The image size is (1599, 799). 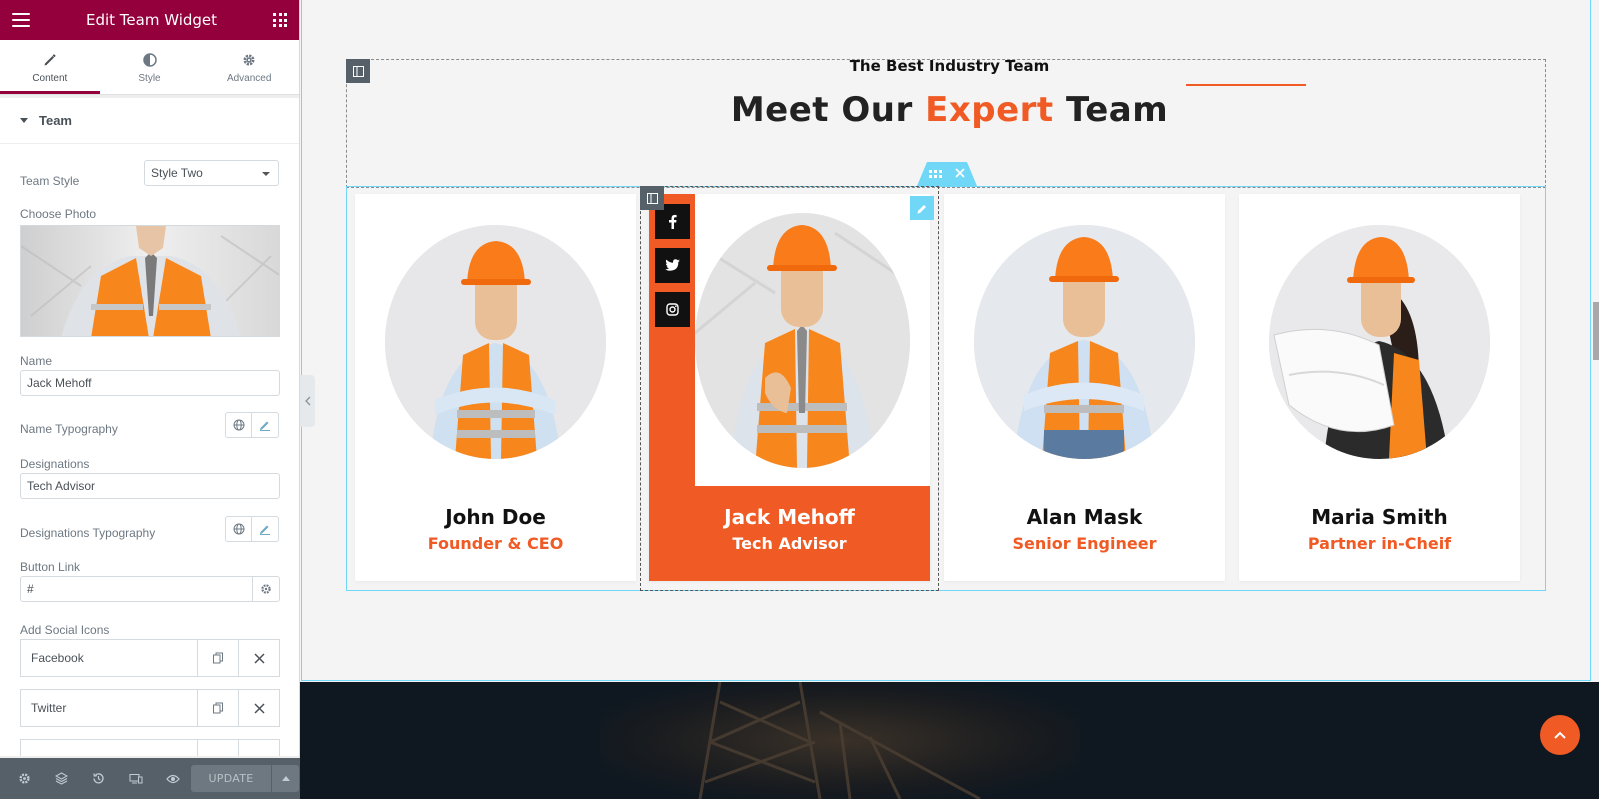 What do you see at coordinates (1379, 543) in the screenshot?
I see `member-designation: Partner in-Cheif` at bounding box center [1379, 543].